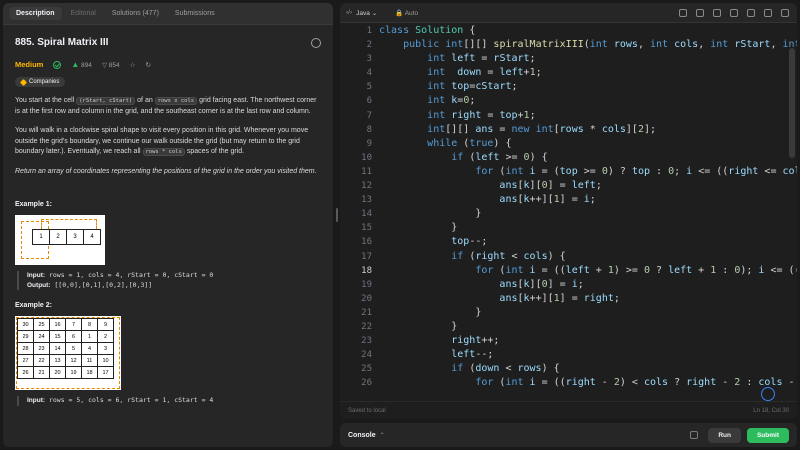 The height and width of the screenshot is (450, 800). What do you see at coordinates (174, 286) in the screenshot?
I see `example-1-output-line: Output: [[0,0],[0,1],[0,2],[0,3]]` at bounding box center [174, 286].